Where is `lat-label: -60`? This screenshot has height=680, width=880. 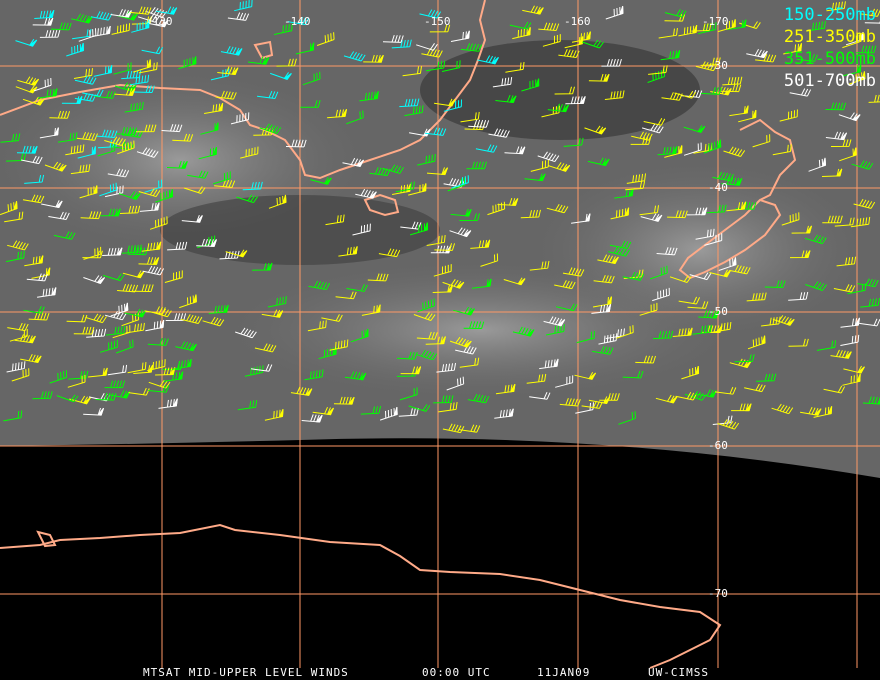
lat-label: -60 is located at coordinates (718, 445).